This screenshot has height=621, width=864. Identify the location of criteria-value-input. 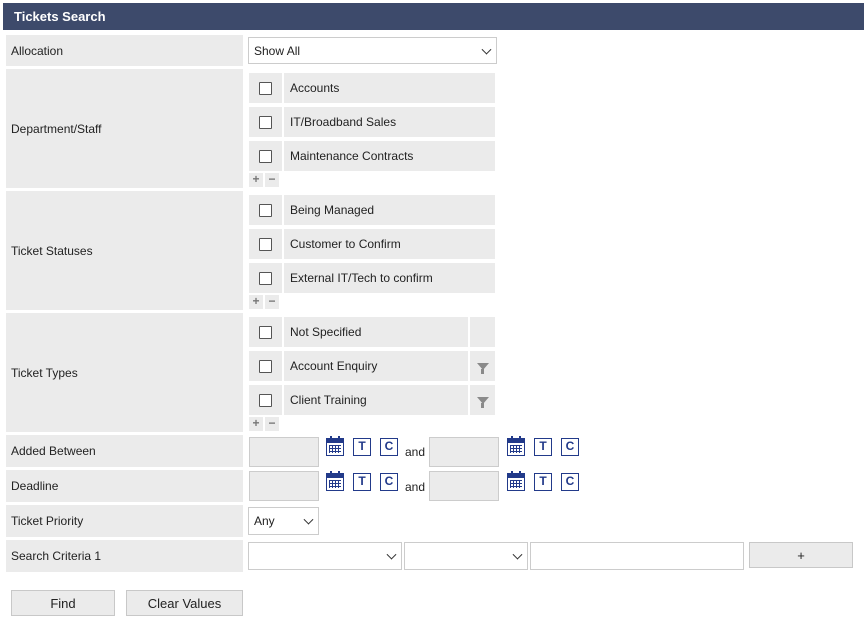
(637, 556).